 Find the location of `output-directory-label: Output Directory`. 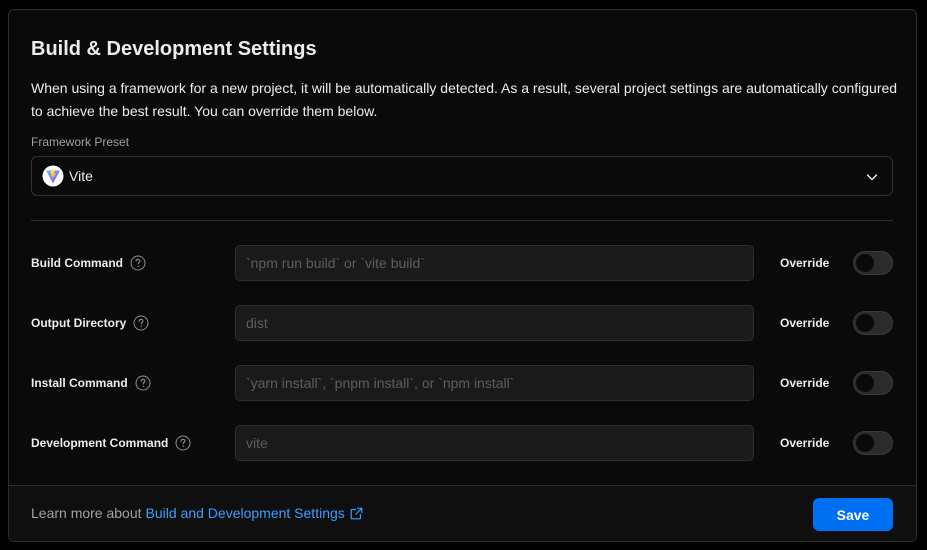

output-directory-label: Output Directory is located at coordinates (90, 323).